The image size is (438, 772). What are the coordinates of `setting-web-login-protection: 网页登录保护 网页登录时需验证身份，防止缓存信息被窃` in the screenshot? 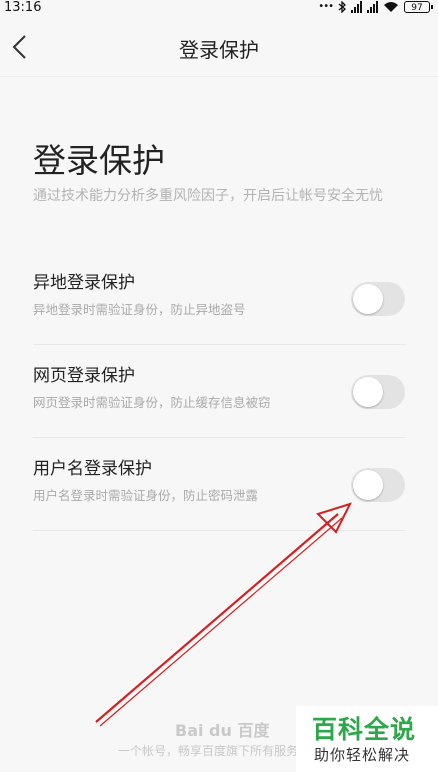 It's located at (219, 407).